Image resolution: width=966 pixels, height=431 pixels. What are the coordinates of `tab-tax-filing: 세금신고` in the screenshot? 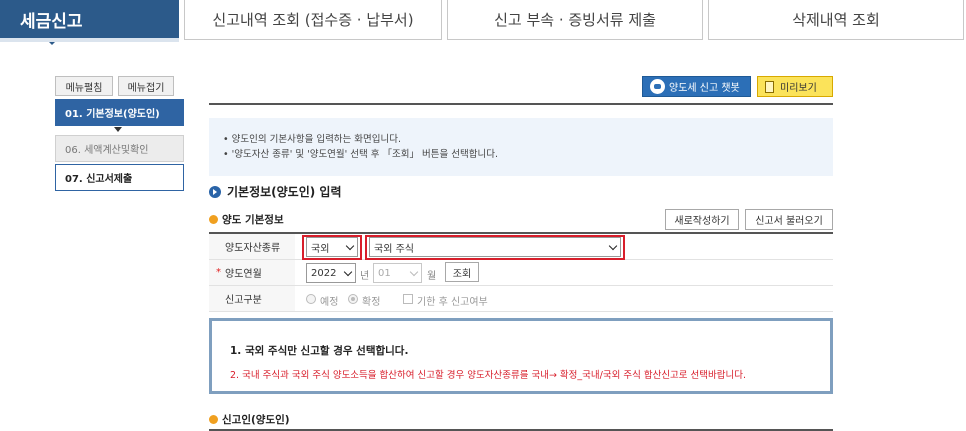 It's located at (89, 22).